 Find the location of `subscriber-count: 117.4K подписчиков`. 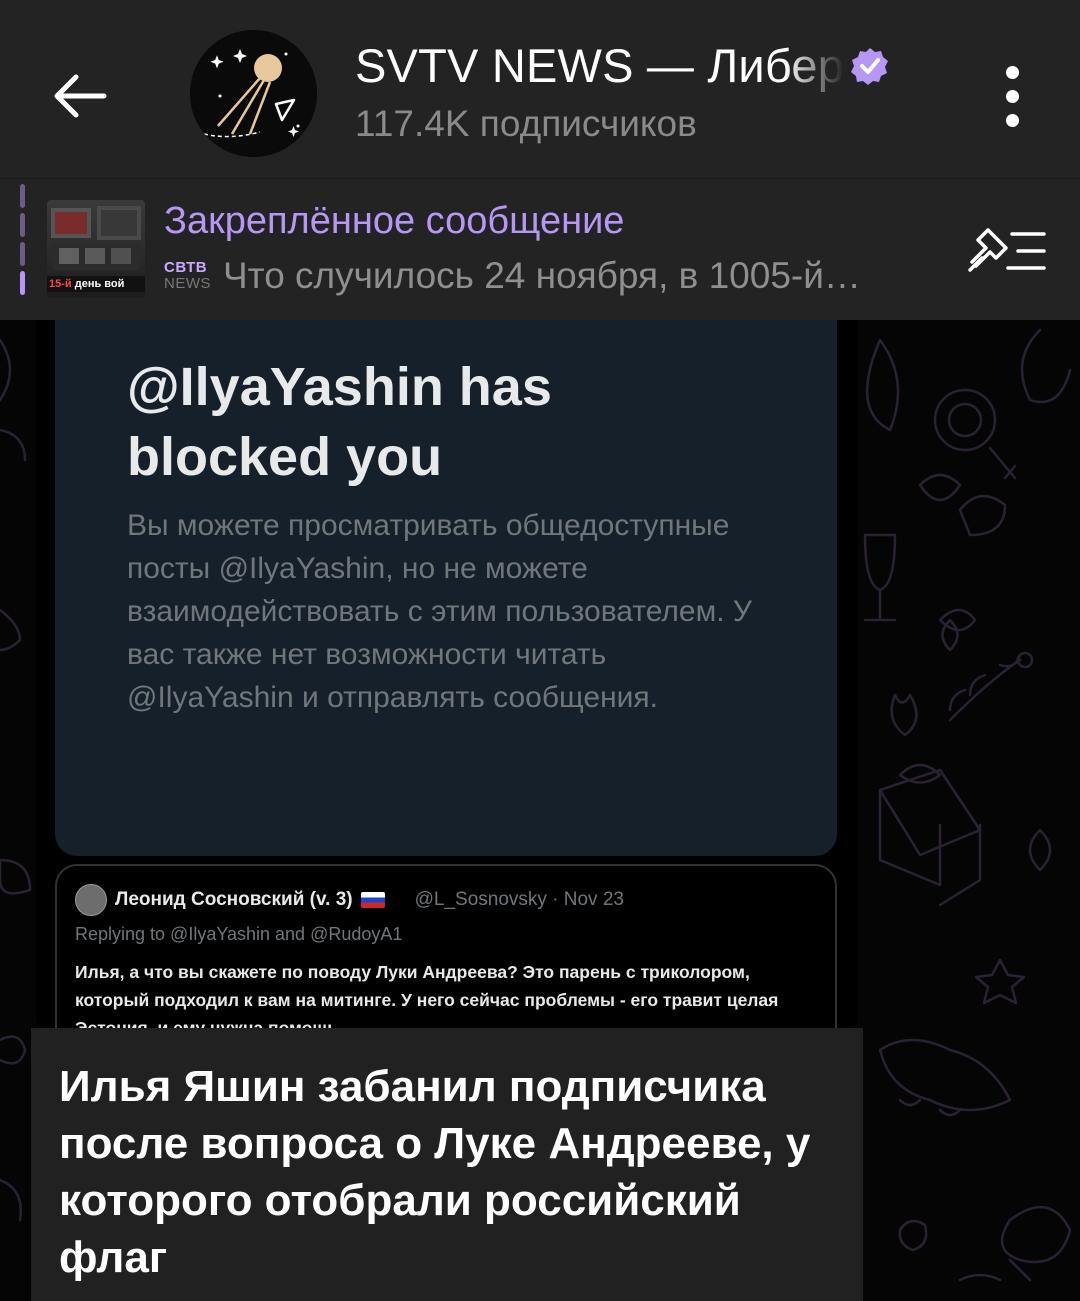

subscriber-count: 117.4K подписчиков is located at coordinates (526, 123).